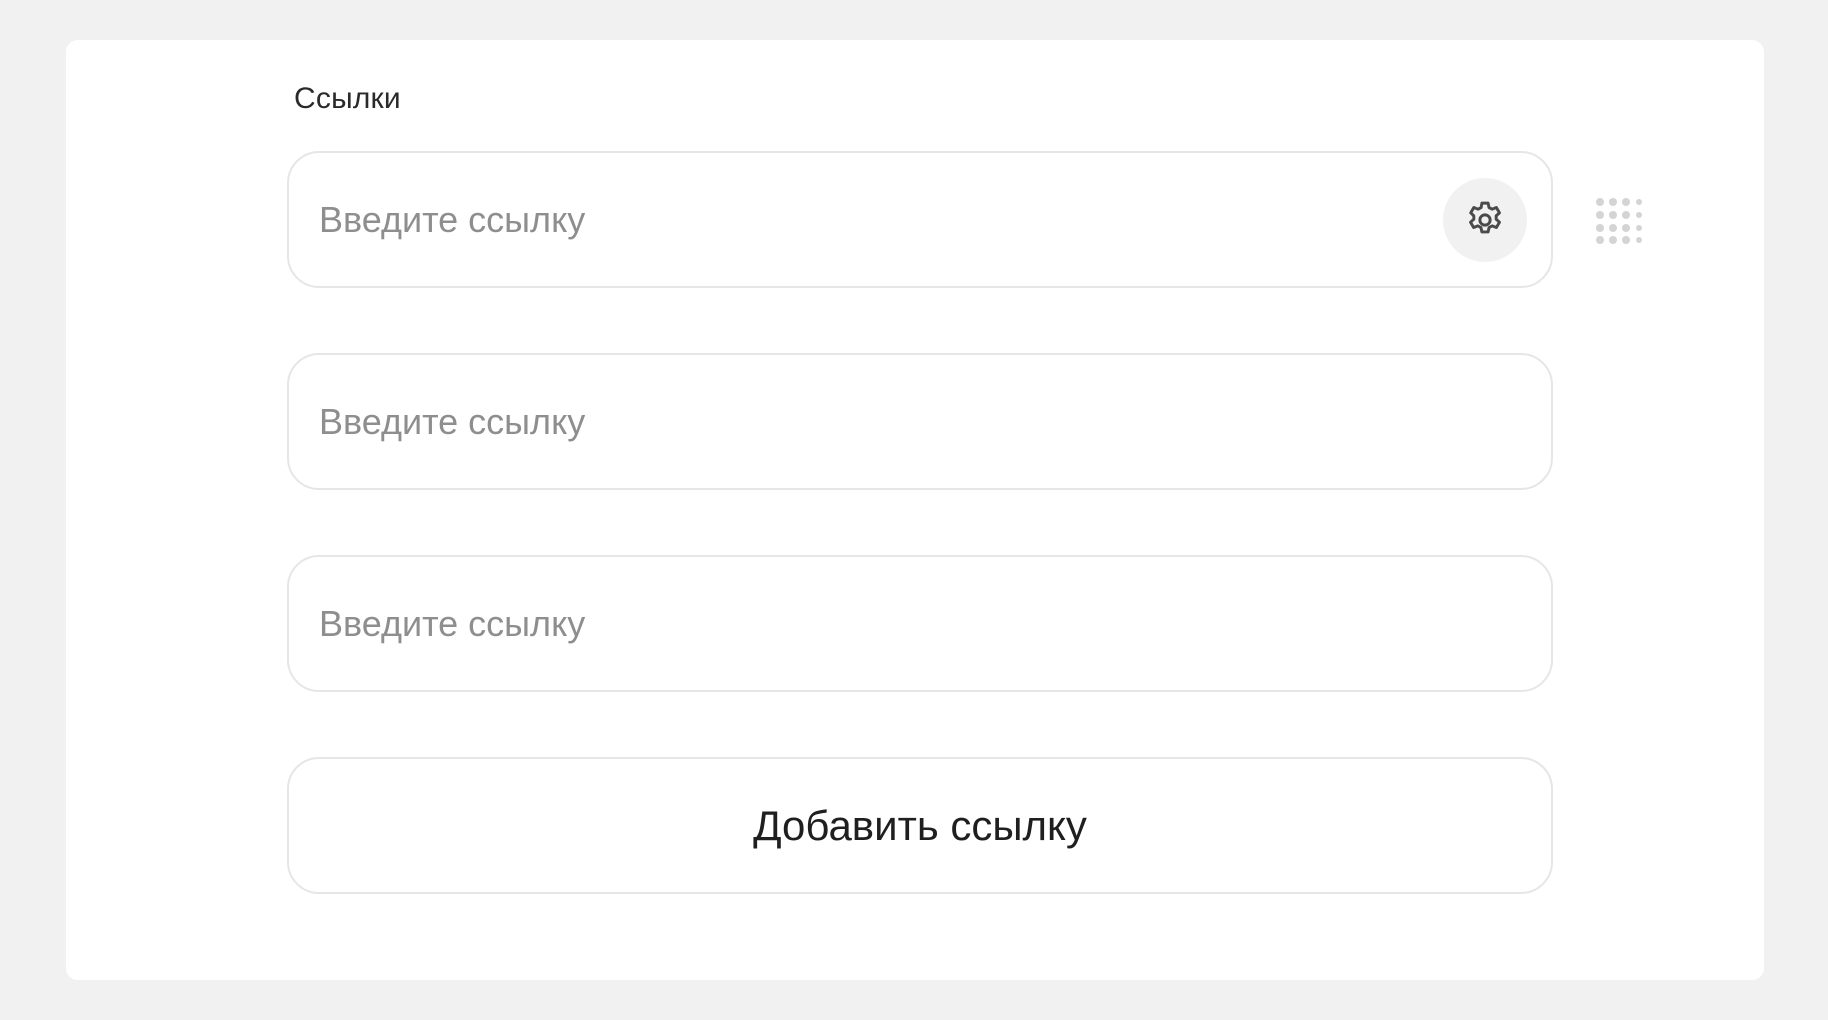 This screenshot has height=1020, width=1828. Describe the element at coordinates (920, 825) in the screenshot. I see `add-link-button: Добавить ссылку` at that location.